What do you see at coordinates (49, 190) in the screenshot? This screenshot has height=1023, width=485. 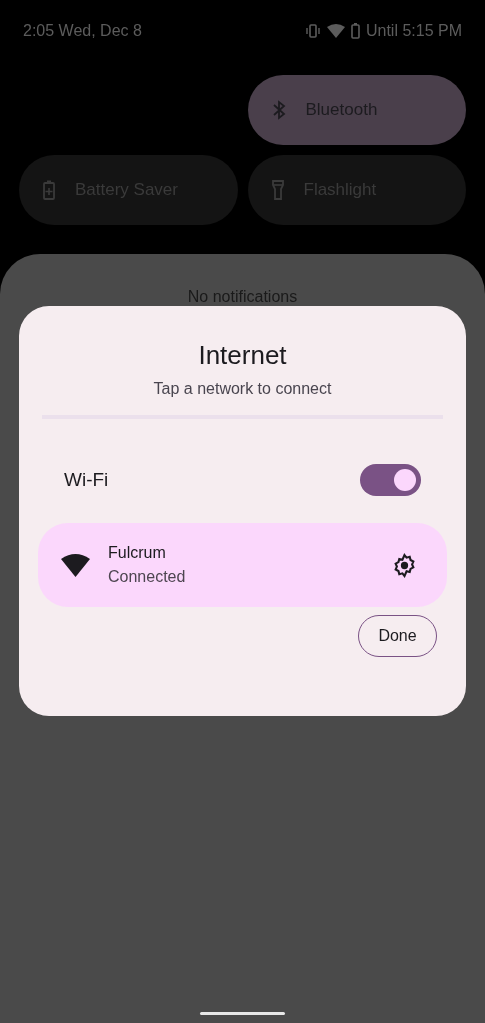 I see `battery-plus-icon` at bounding box center [49, 190].